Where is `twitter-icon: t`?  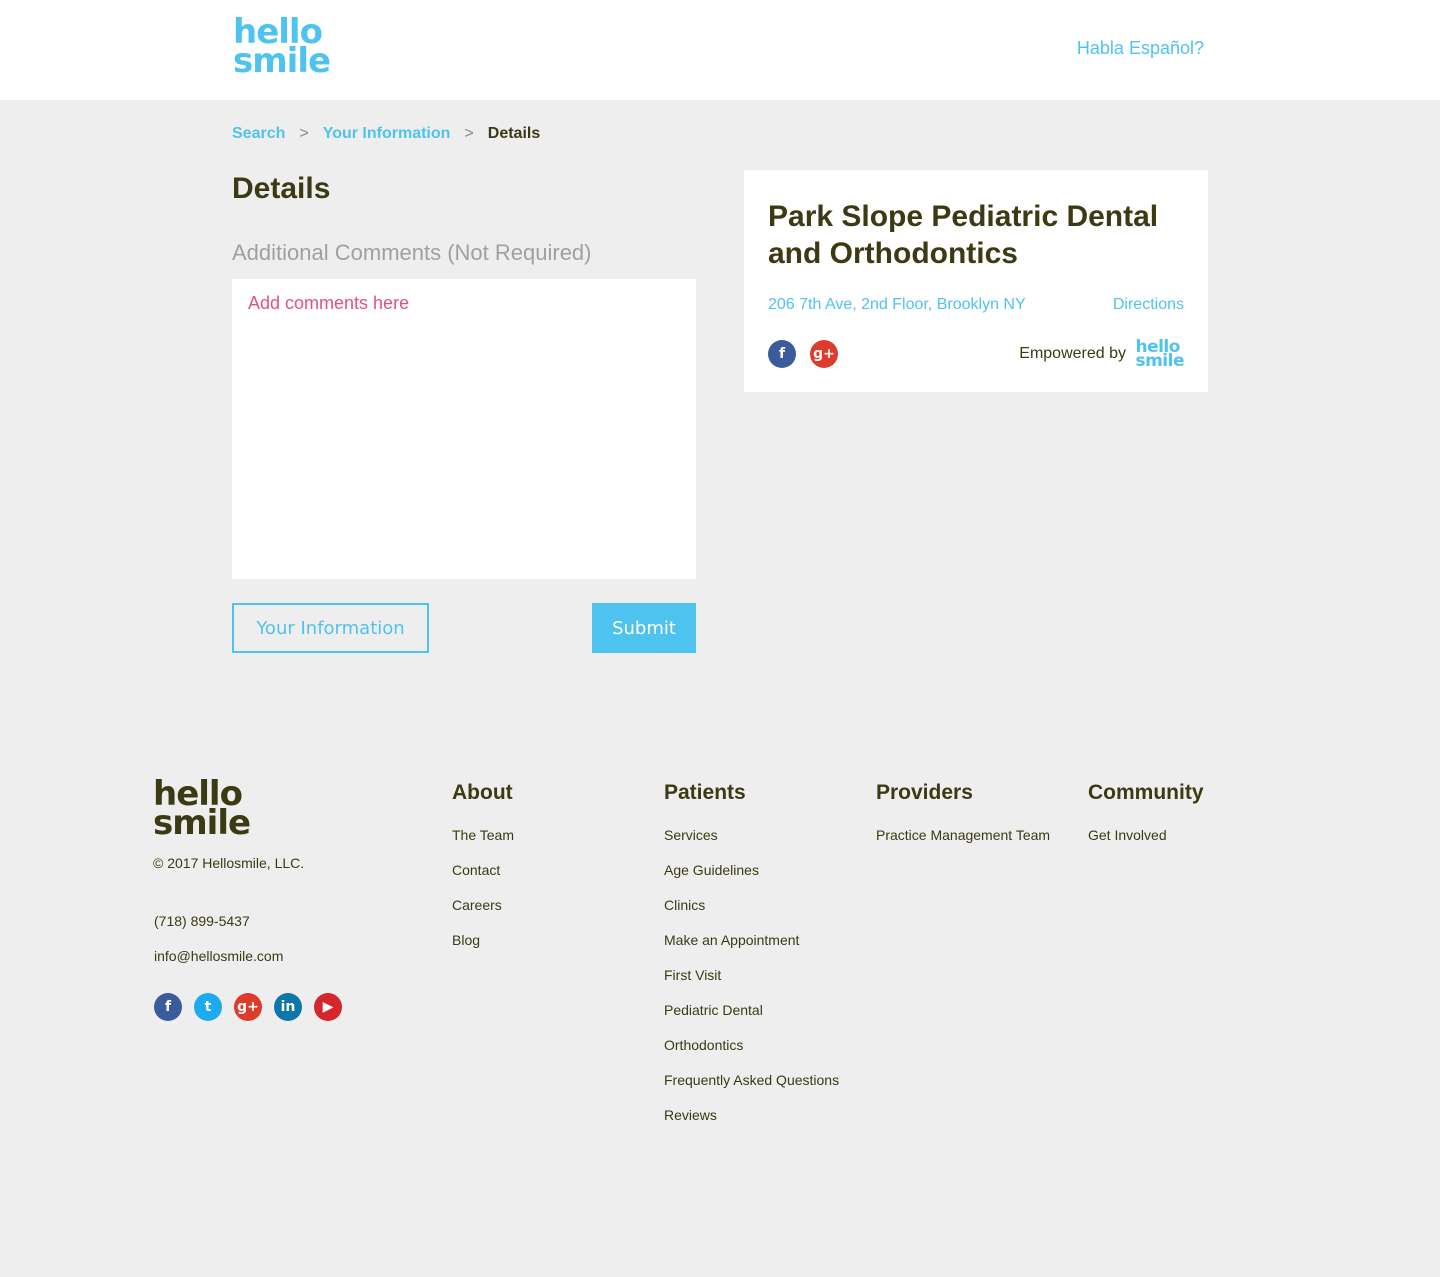
twitter-icon: t is located at coordinates (208, 1007).